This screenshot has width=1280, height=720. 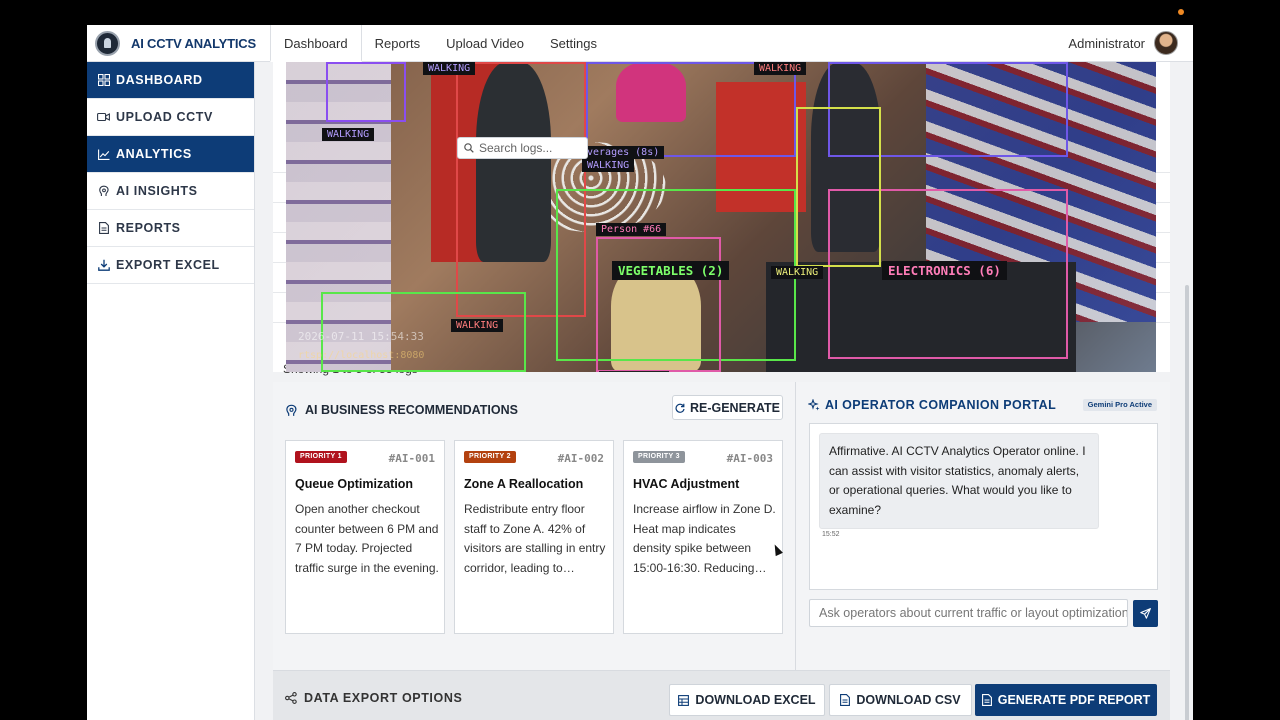 I want to click on sidebar-item-label: DASHBOARD, so click(x=159, y=80).